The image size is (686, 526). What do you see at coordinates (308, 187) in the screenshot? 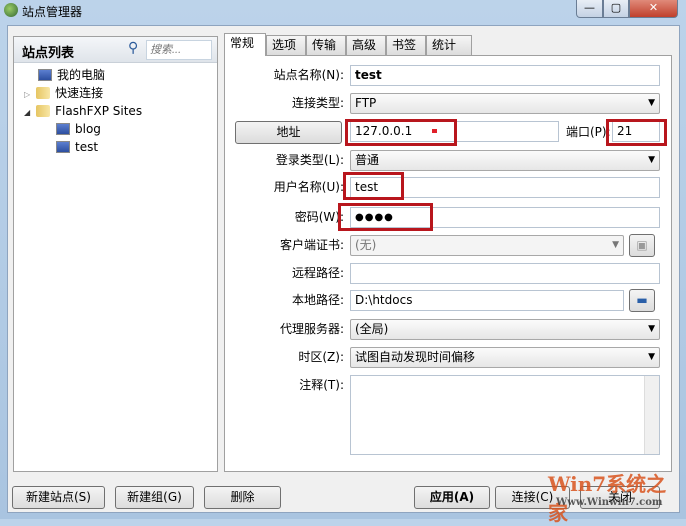
I see `username-label: 用户名称(U):` at bounding box center [308, 187].